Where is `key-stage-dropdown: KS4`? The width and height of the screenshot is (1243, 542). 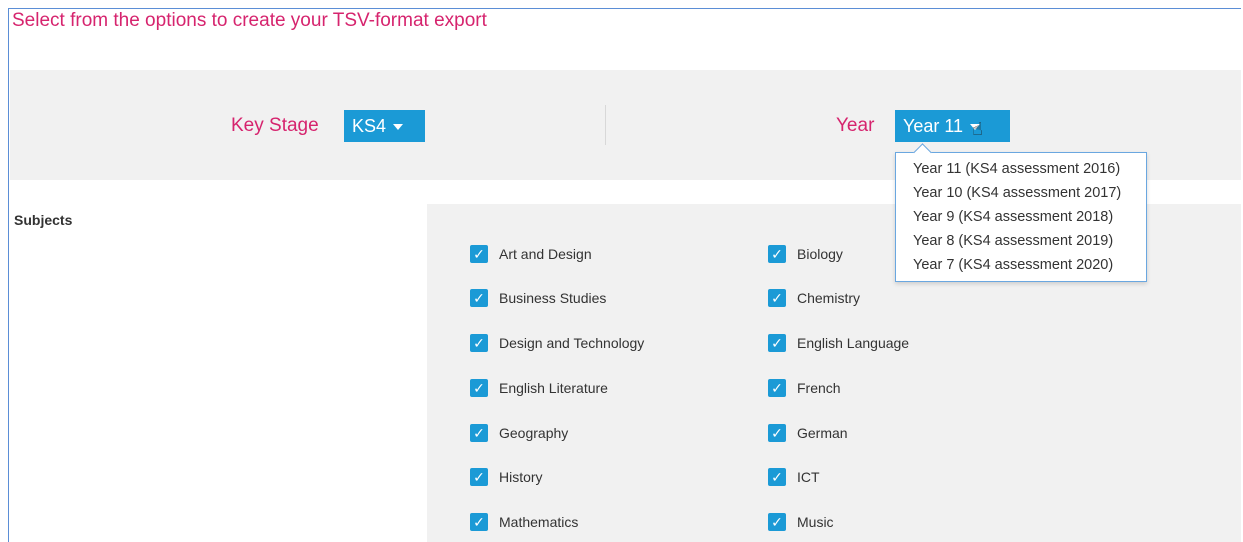
key-stage-dropdown: KS4 is located at coordinates (384, 126).